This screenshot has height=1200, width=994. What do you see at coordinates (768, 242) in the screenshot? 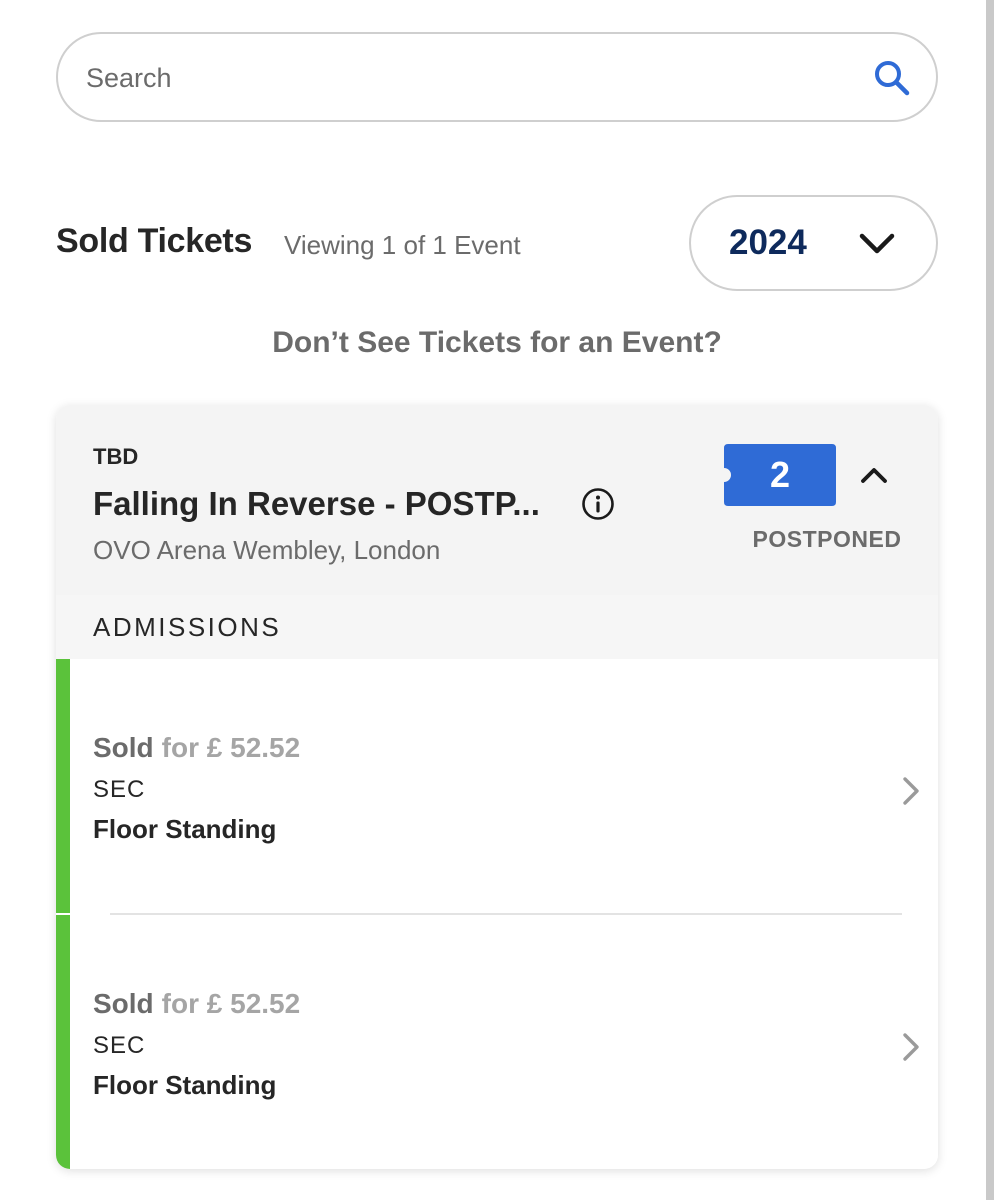
I see `year-value: 2024` at bounding box center [768, 242].